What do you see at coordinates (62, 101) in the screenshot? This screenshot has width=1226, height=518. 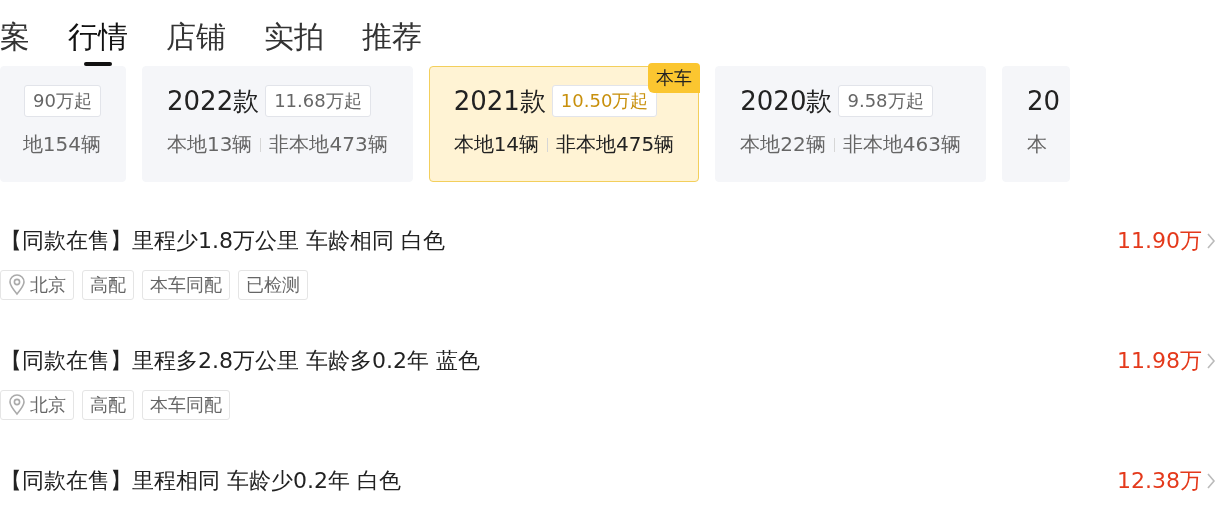 I see `price-tag: 90万起` at bounding box center [62, 101].